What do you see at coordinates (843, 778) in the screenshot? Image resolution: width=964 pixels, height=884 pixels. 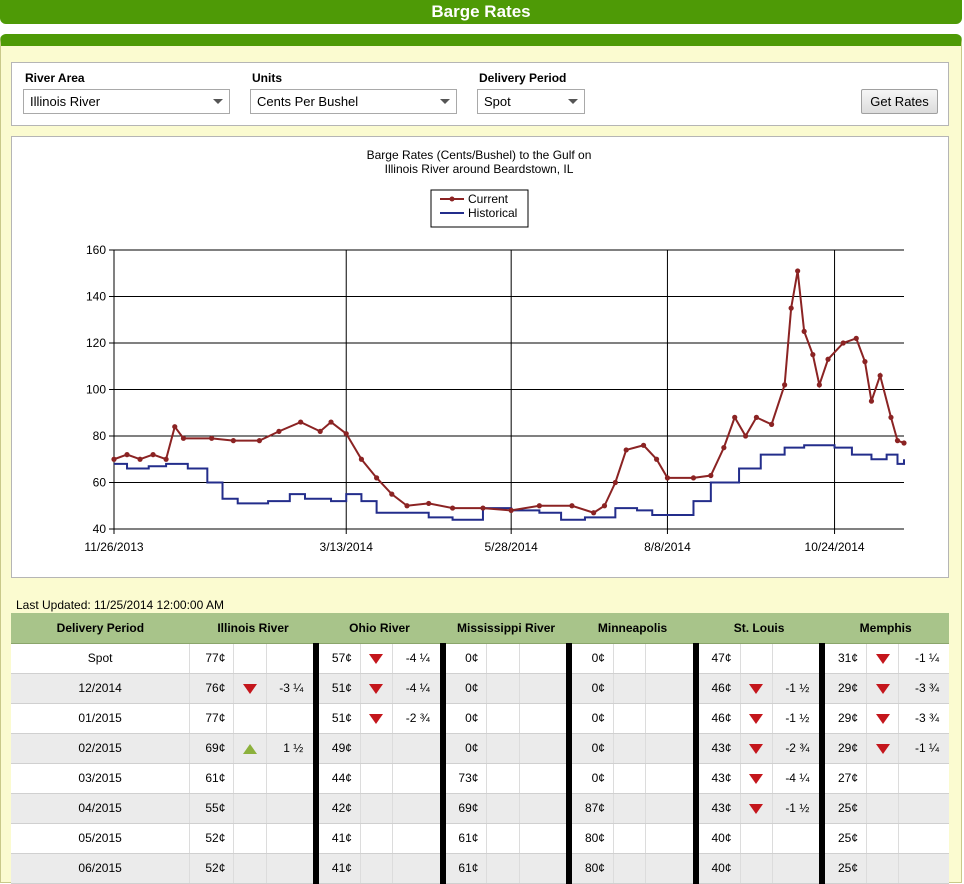 I see `rate-value-cell: 27¢` at bounding box center [843, 778].